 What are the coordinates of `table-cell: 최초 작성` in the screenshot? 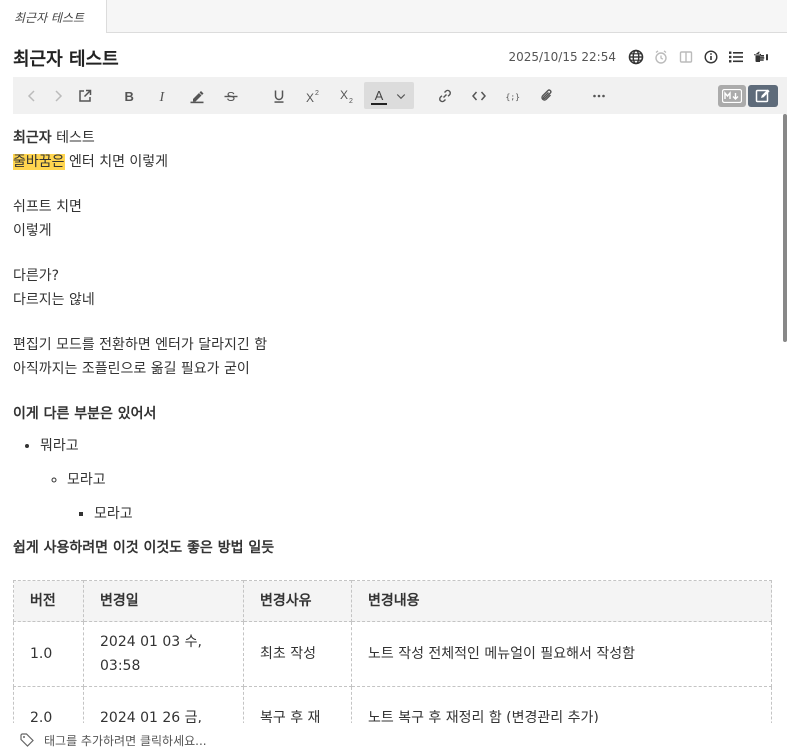 It's located at (297, 654).